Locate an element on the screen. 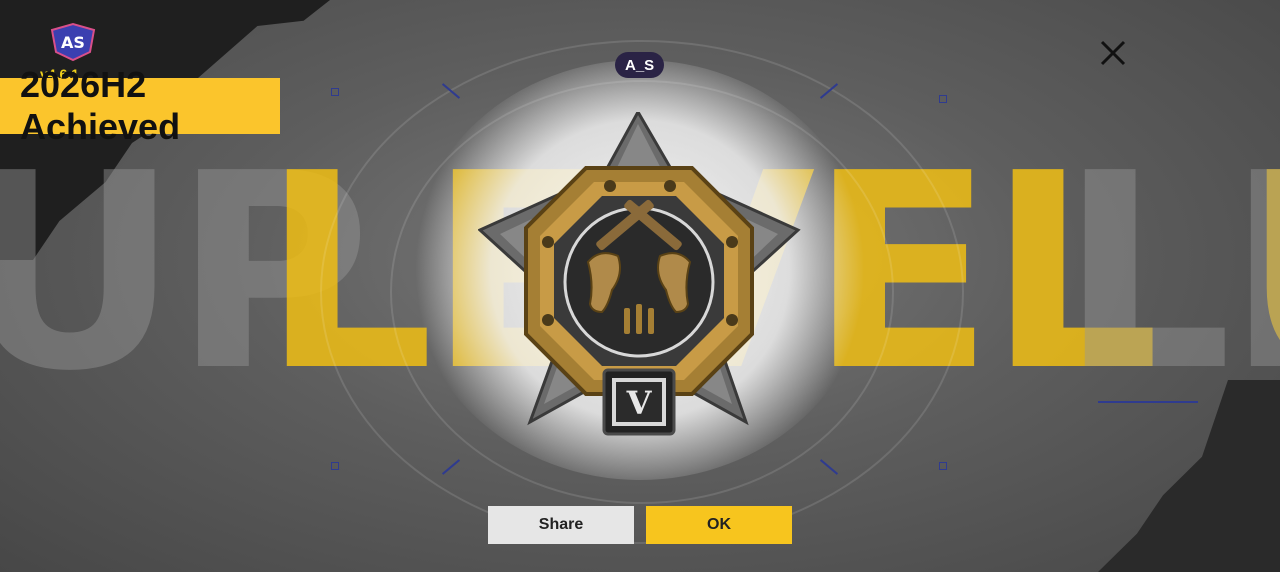  ok-button: OK is located at coordinates (719, 525).